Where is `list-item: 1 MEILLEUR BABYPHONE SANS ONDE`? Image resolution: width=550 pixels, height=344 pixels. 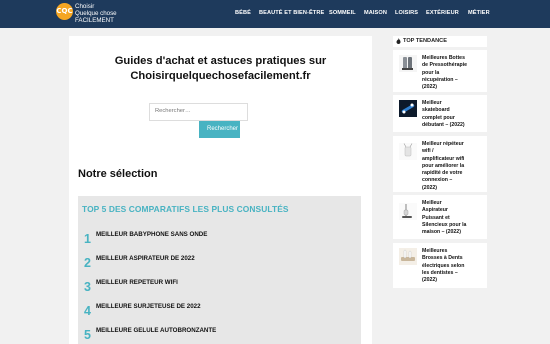 list-item: 1 MEILLEUR BABYPHONE SANS ONDE is located at coordinates (219, 241).